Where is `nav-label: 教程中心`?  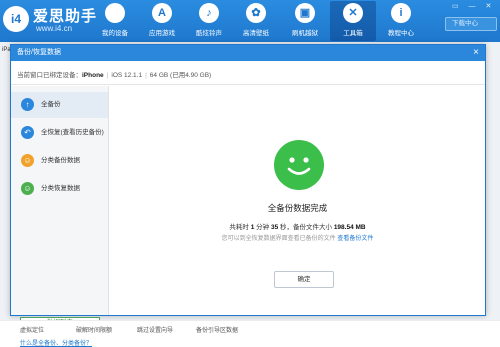
nav-label: 教程中心 is located at coordinates (401, 33).